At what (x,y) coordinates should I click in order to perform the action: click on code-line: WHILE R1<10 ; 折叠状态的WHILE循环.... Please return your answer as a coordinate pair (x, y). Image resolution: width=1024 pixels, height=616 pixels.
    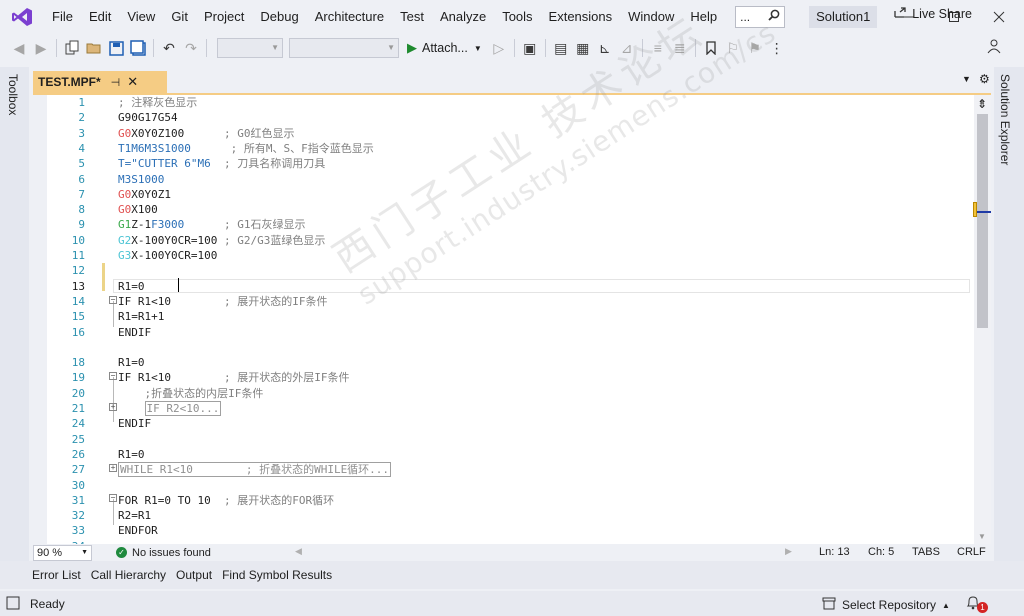
    Looking at the image, I should click on (255, 470).